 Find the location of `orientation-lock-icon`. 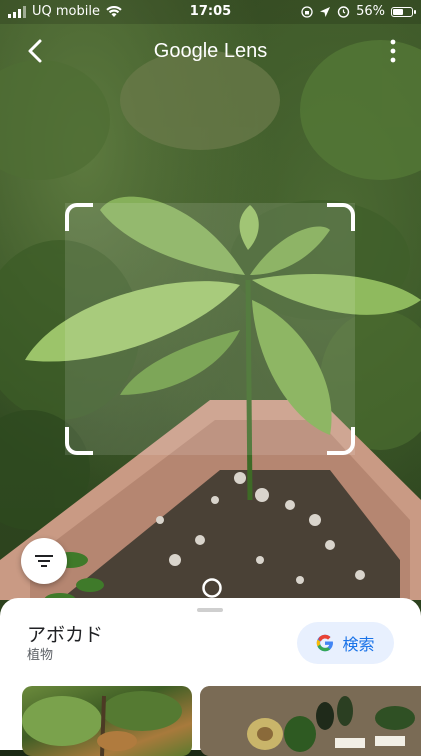

orientation-lock-icon is located at coordinates (307, 11).